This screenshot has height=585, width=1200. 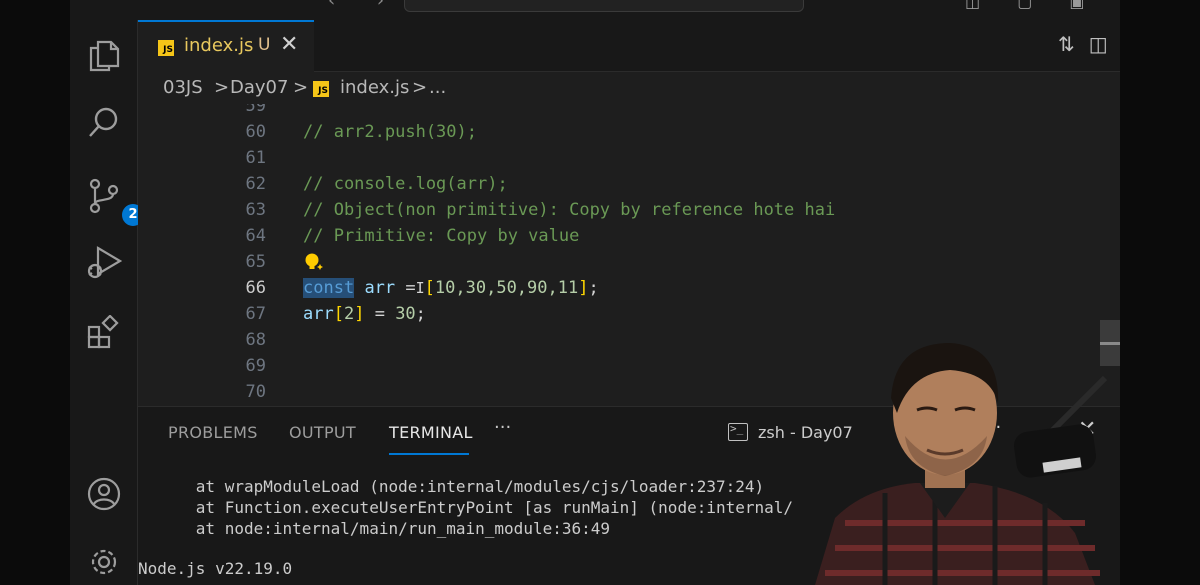 What do you see at coordinates (390, 132) in the screenshot?
I see `code-comment: // arr2.push(30);` at bounding box center [390, 132].